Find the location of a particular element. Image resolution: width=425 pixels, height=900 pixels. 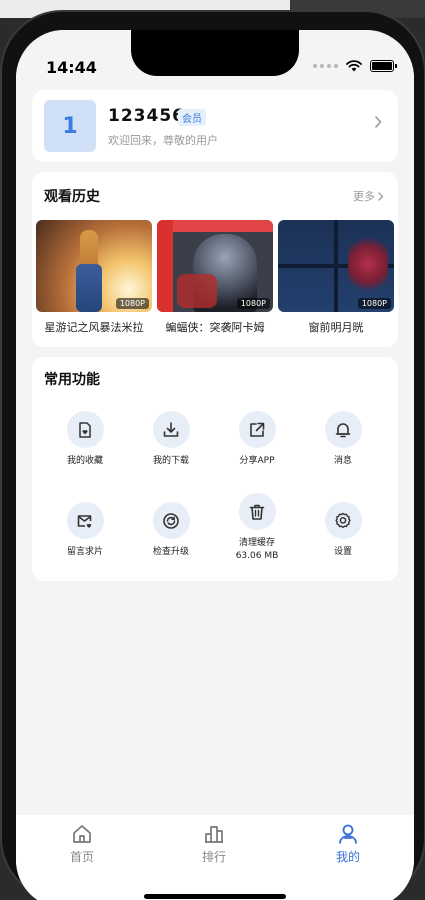

clear-cache-button: 清理缓存 63.06 MB is located at coordinates (257, 528).